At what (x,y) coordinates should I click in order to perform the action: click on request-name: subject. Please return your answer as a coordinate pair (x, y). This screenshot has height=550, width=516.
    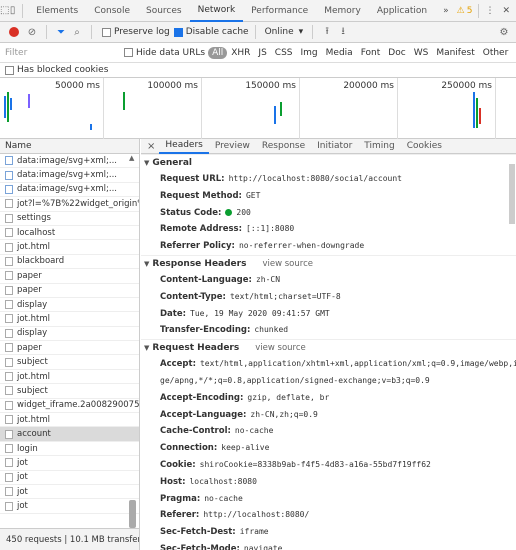
    Looking at the image, I should click on (32, 362).